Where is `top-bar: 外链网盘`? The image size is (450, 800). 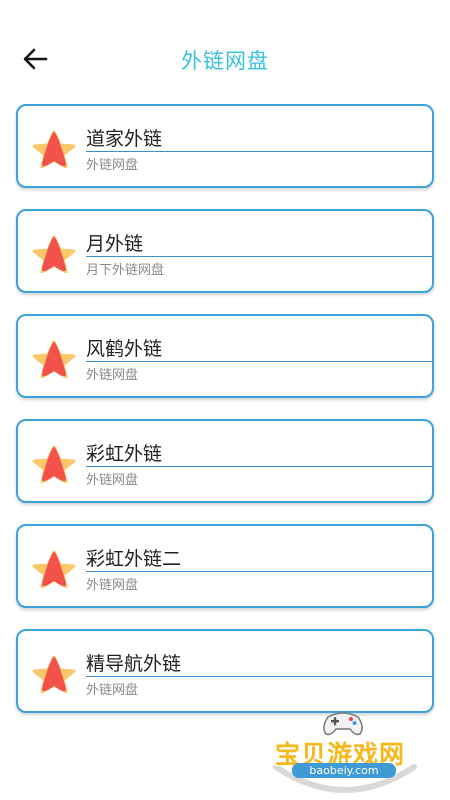
top-bar: 外链网盘 is located at coordinates (225, 59).